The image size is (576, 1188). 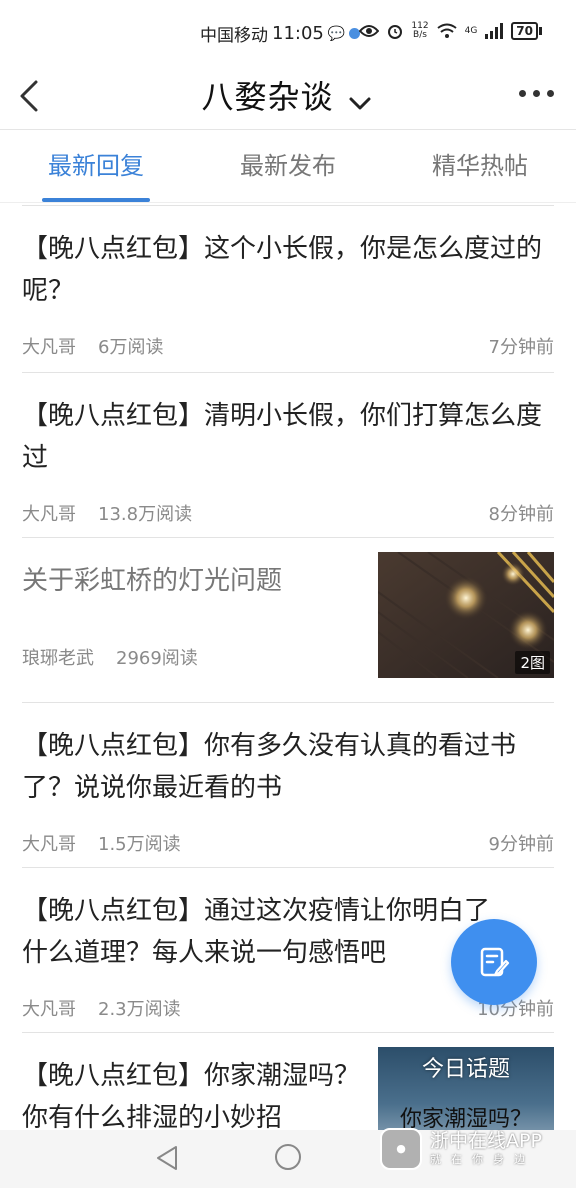 I want to click on title-dropdown: 八婺杂谈, so click(x=288, y=95).